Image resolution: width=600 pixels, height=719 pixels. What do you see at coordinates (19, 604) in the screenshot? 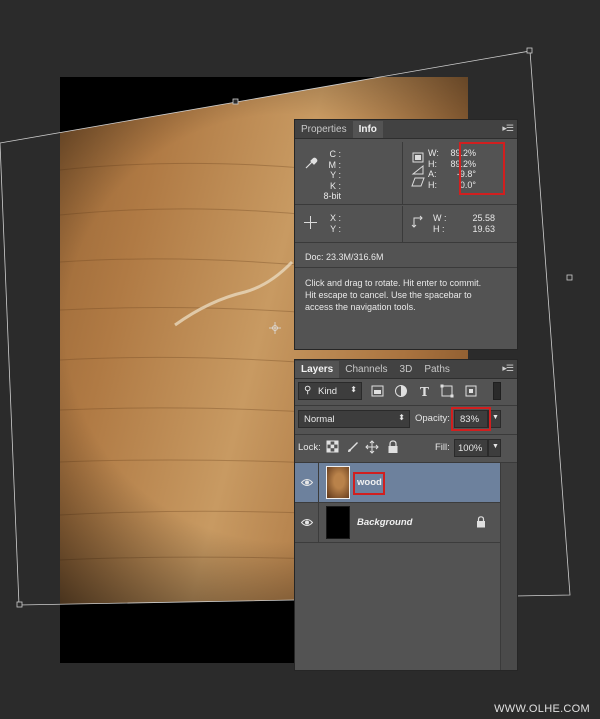
I see `transform-handle-bottom-left` at bounding box center [19, 604].